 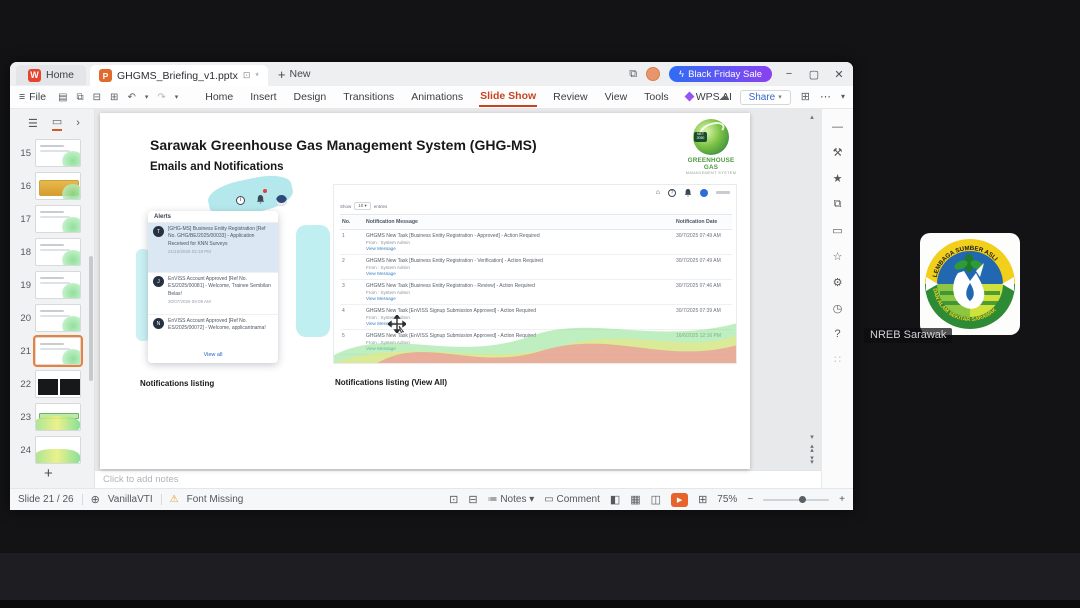 What do you see at coordinates (680, 499) in the screenshot?
I see `slideshow-play-button: ▶` at bounding box center [680, 499].